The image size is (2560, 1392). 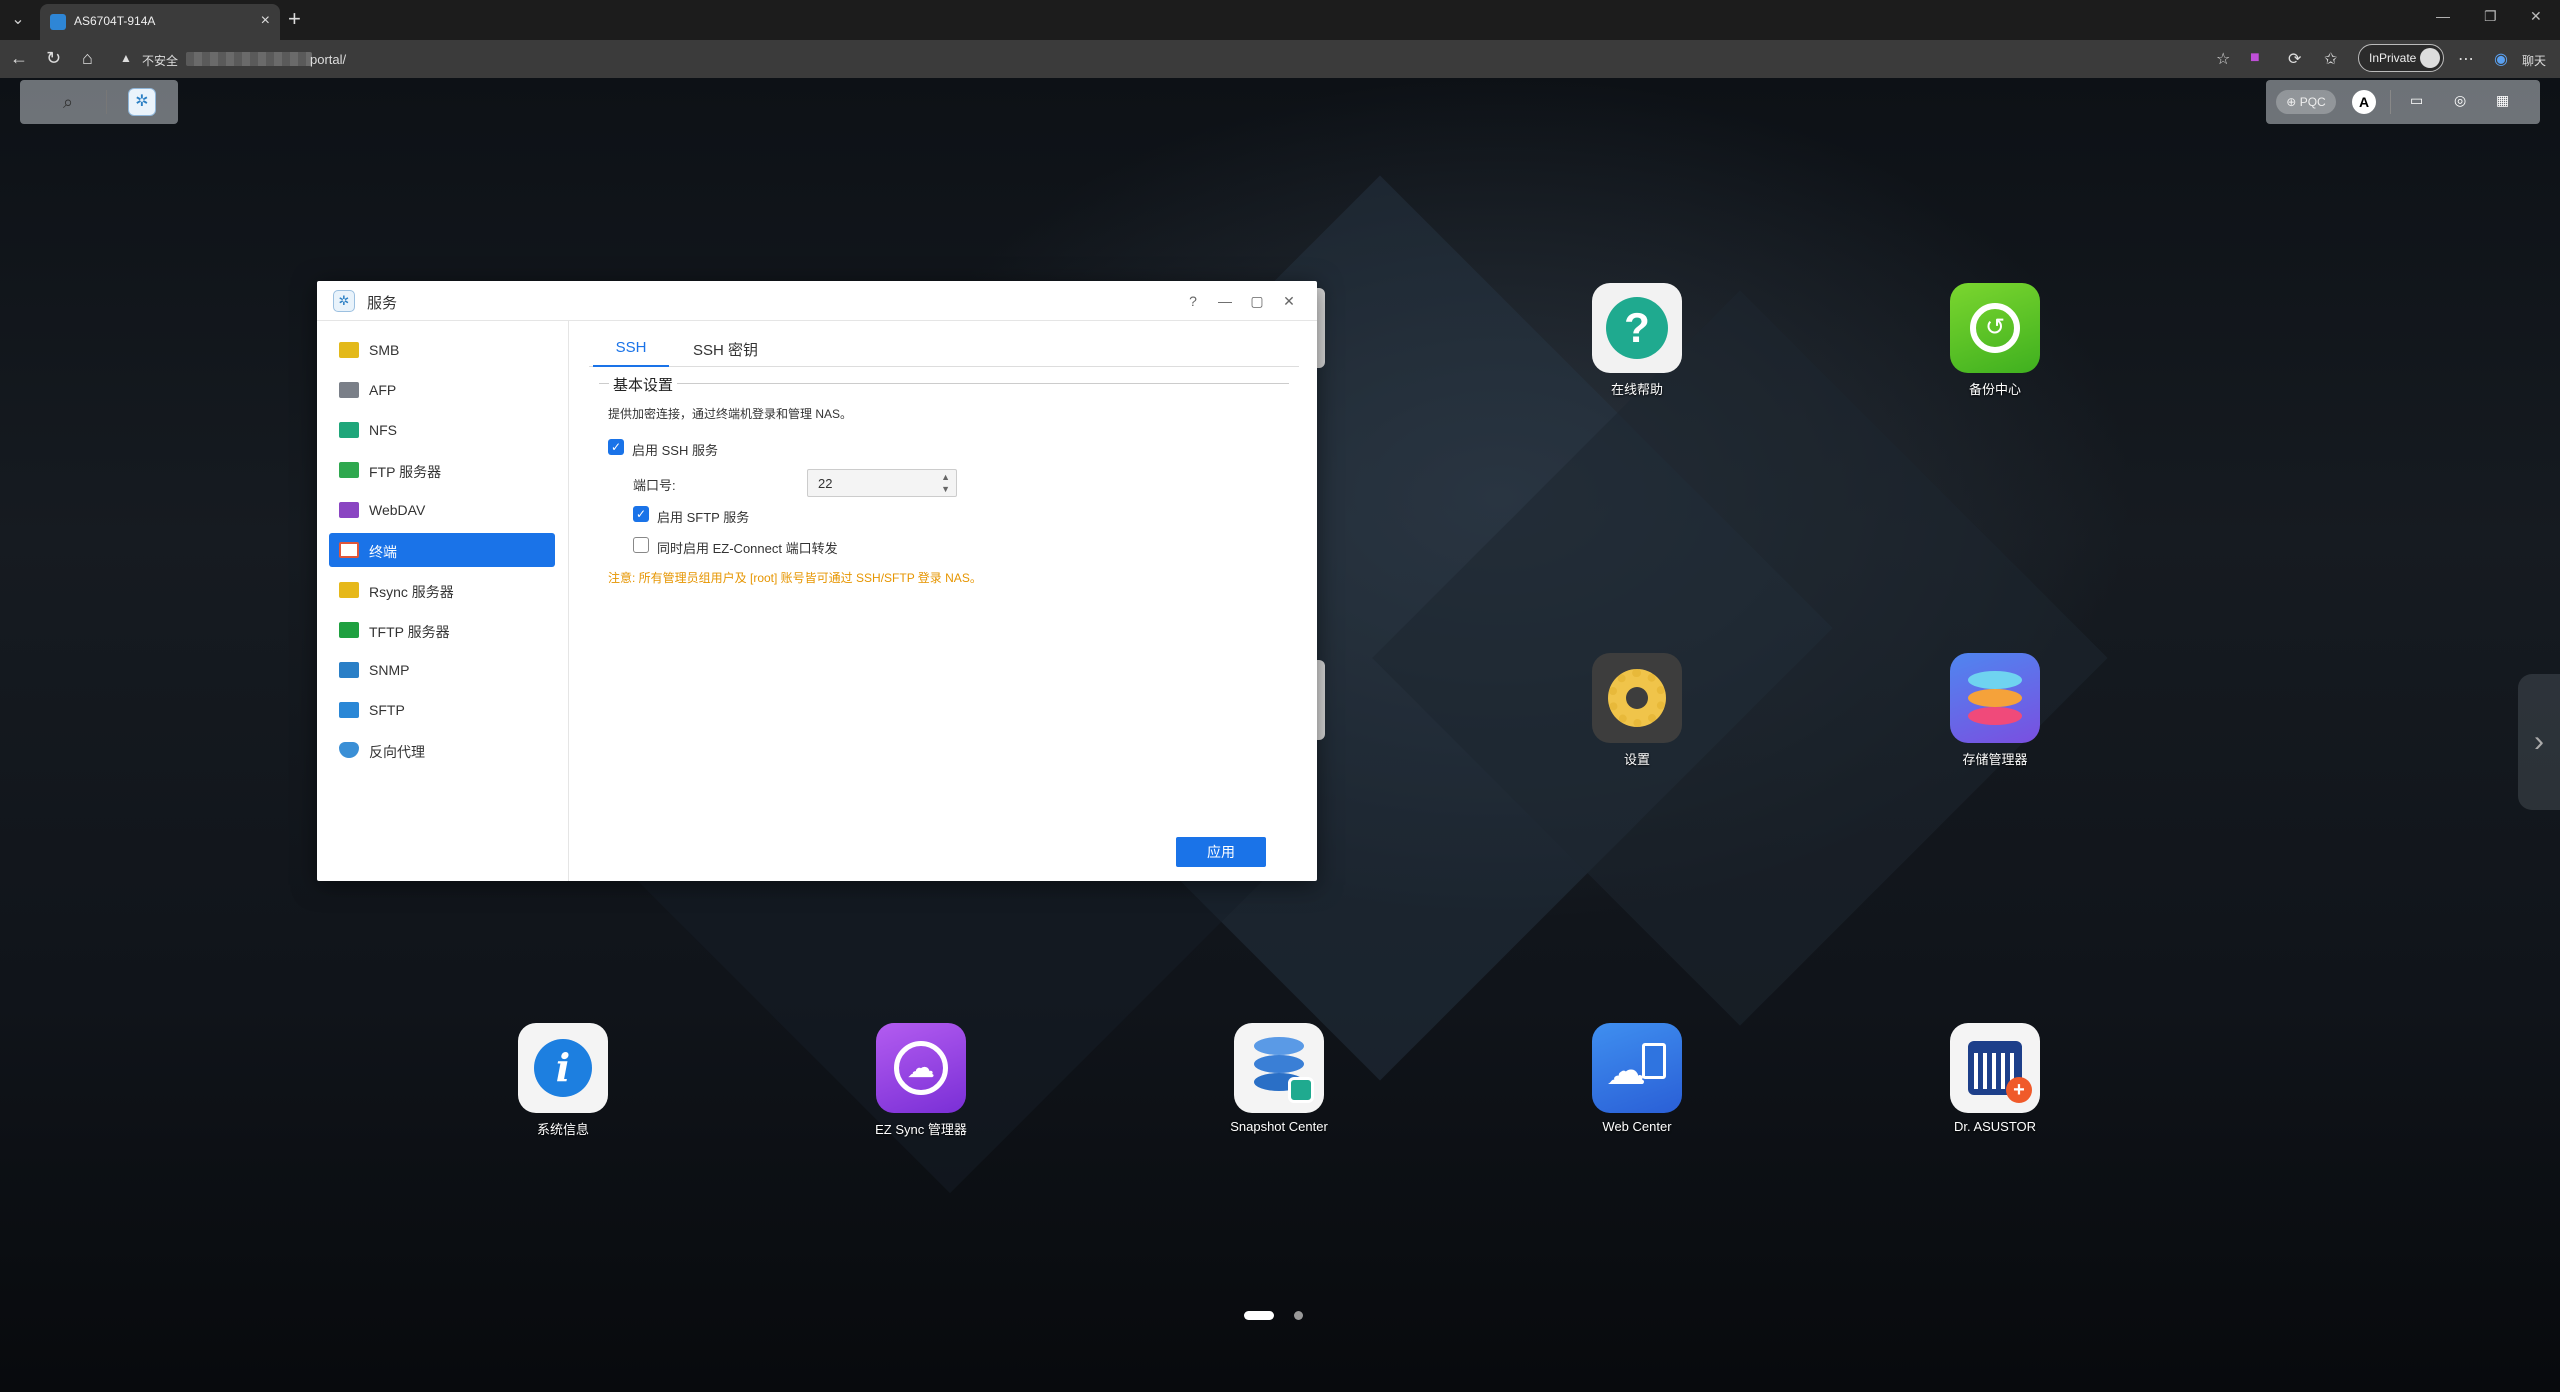 What do you see at coordinates (654, 485) in the screenshot?
I see `port-label: 端口号:` at bounding box center [654, 485].